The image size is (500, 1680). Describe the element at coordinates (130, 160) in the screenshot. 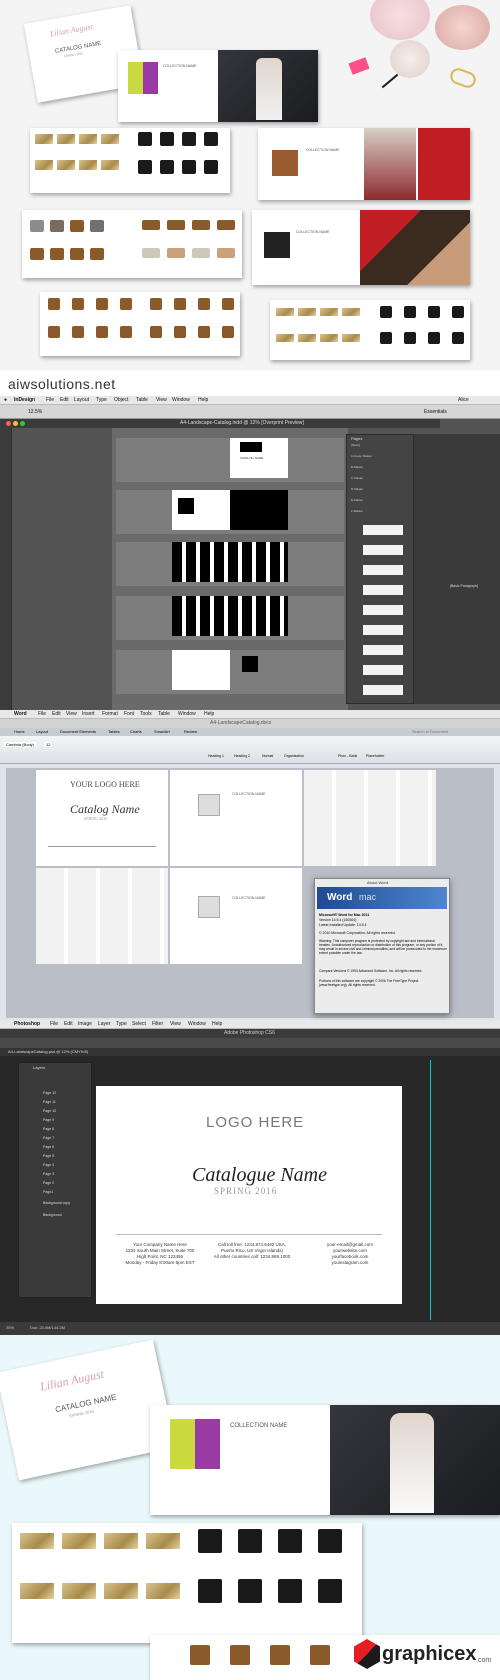

I see `spread-swatches-bags` at that location.